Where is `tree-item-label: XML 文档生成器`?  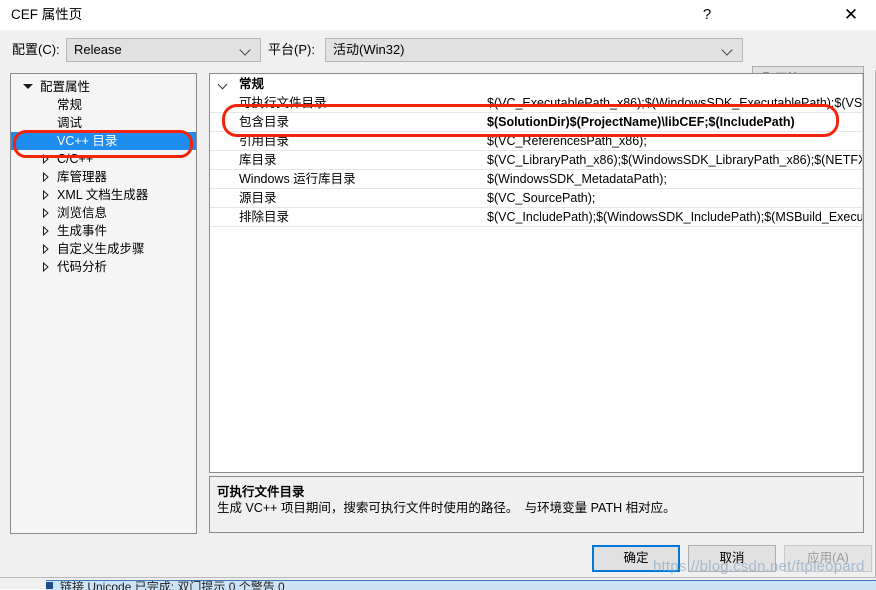
tree-item-label: XML 文档生成器 is located at coordinates (103, 195).